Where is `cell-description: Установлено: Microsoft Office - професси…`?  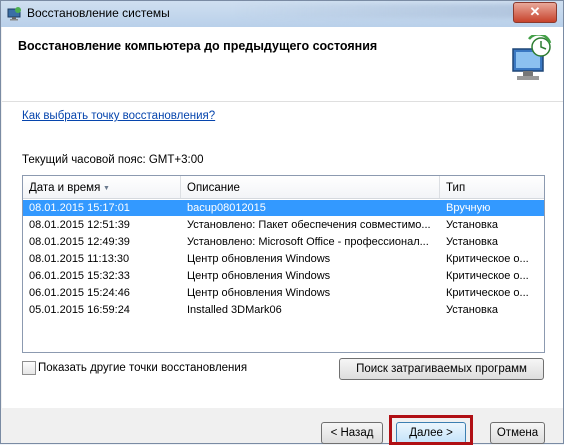 cell-description: Установлено: Microsoft Office - професси… is located at coordinates (308, 242).